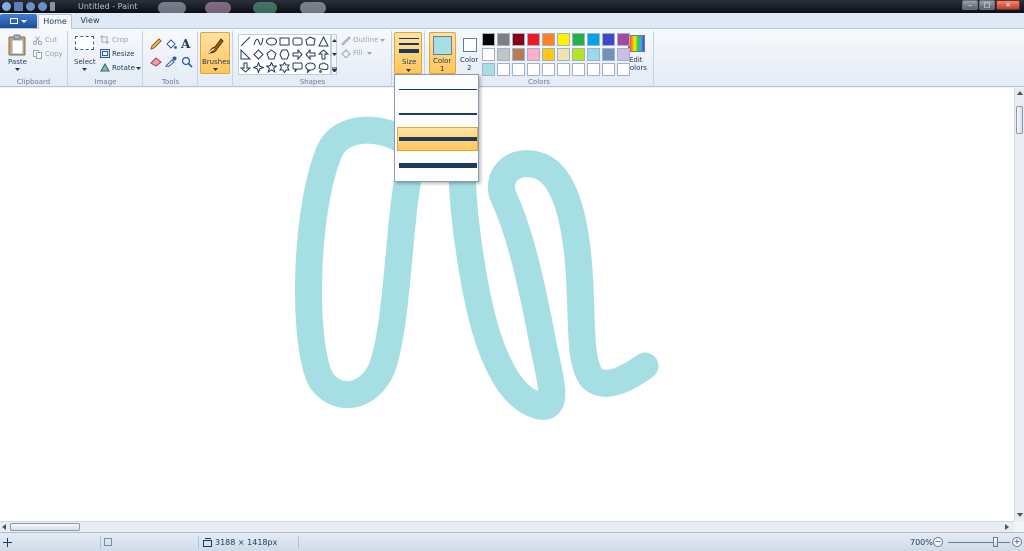 The image size is (1024, 551). I want to click on redo-icon, so click(42, 6).